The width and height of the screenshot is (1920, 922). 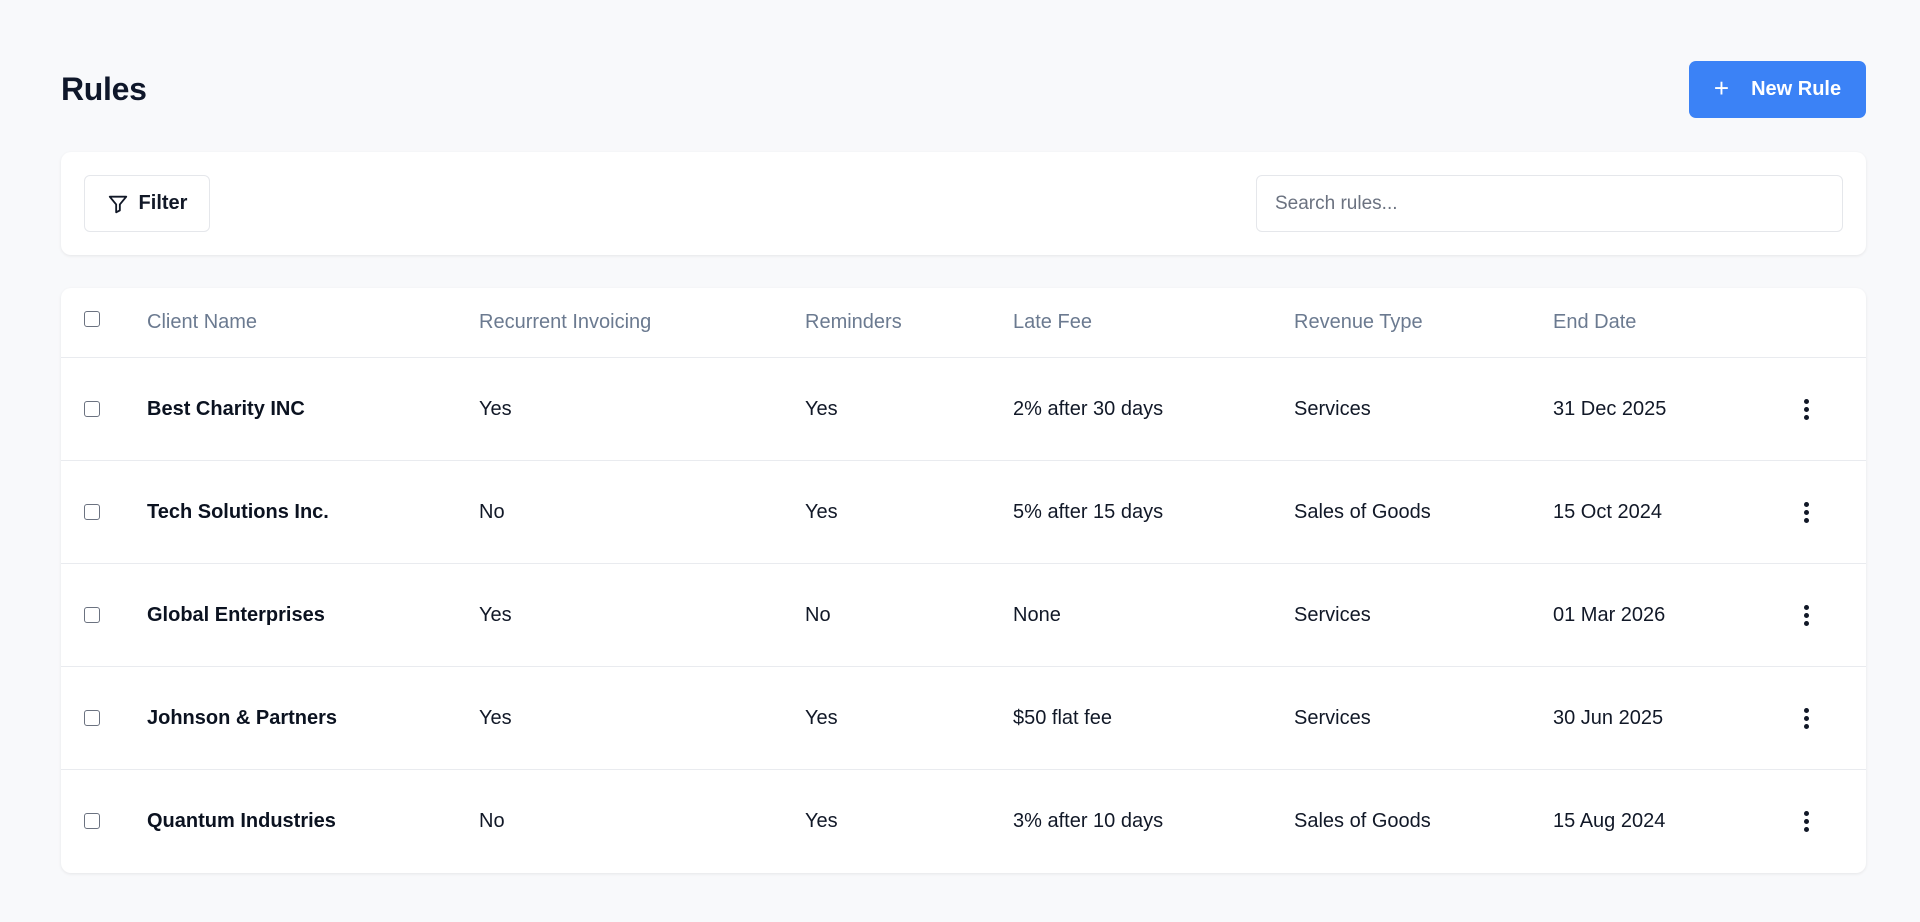 What do you see at coordinates (92, 318) in the screenshot?
I see `select-all-checkbox` at bounding box center [92, 318].